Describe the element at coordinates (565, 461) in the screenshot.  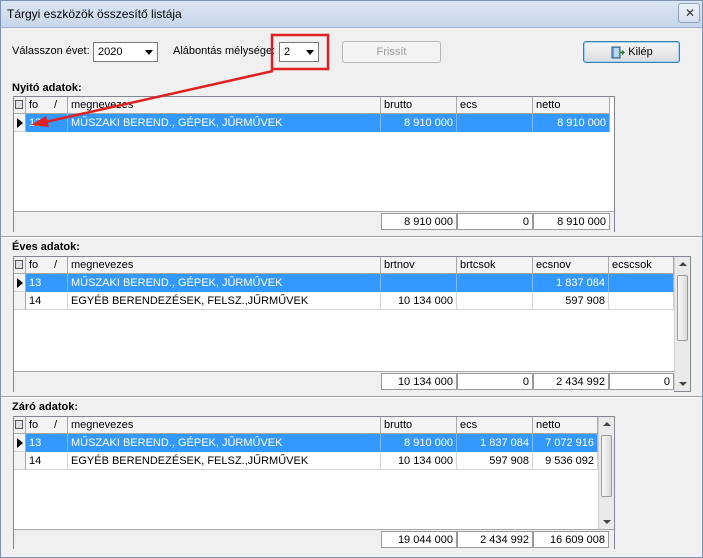
I see `cell-netto: 9 536 092` at that location.